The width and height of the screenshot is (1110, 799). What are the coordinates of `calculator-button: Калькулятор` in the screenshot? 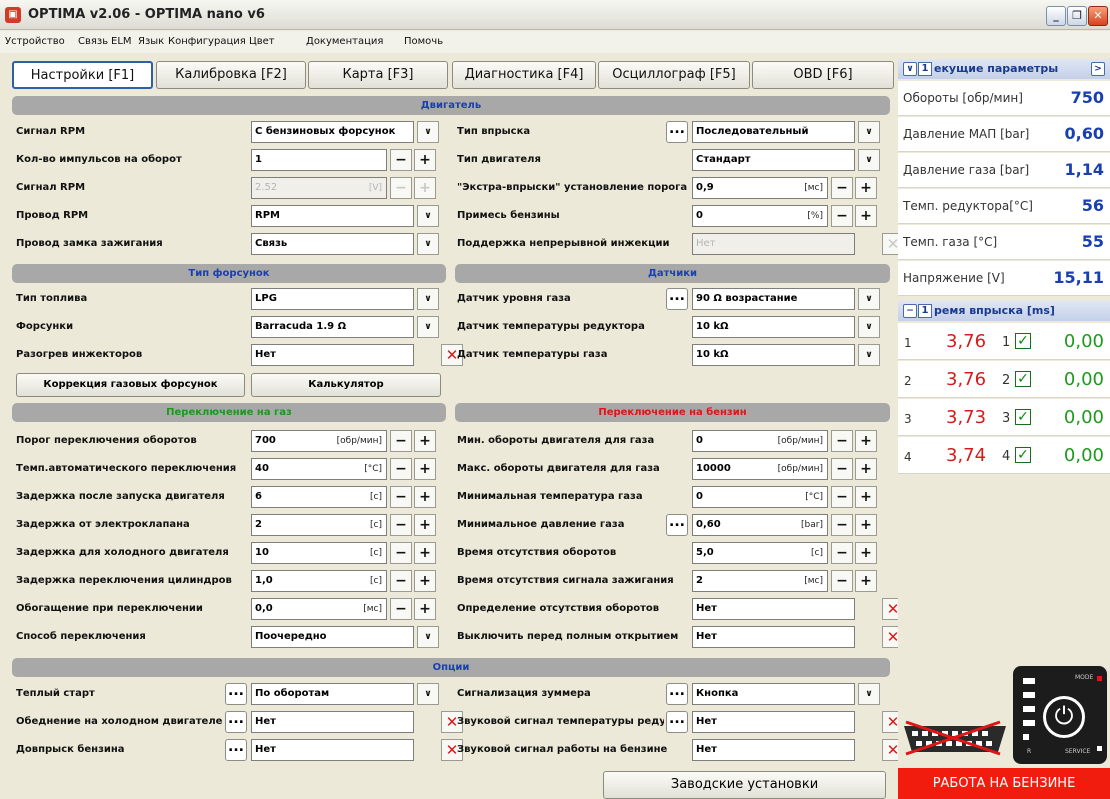 It's located at (346, 385).